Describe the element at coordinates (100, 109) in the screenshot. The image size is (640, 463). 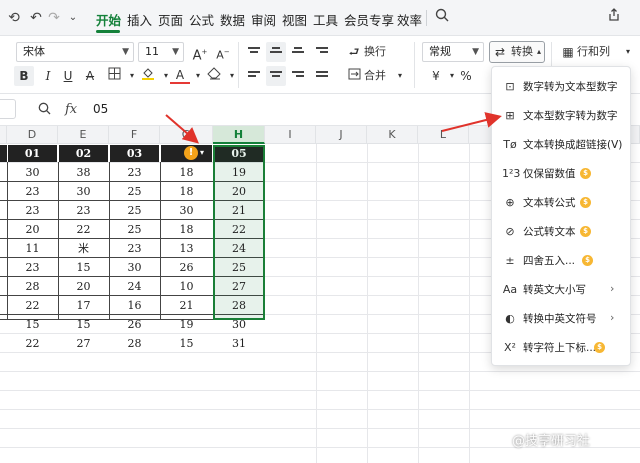
I see `formula-input: 05` at that location.